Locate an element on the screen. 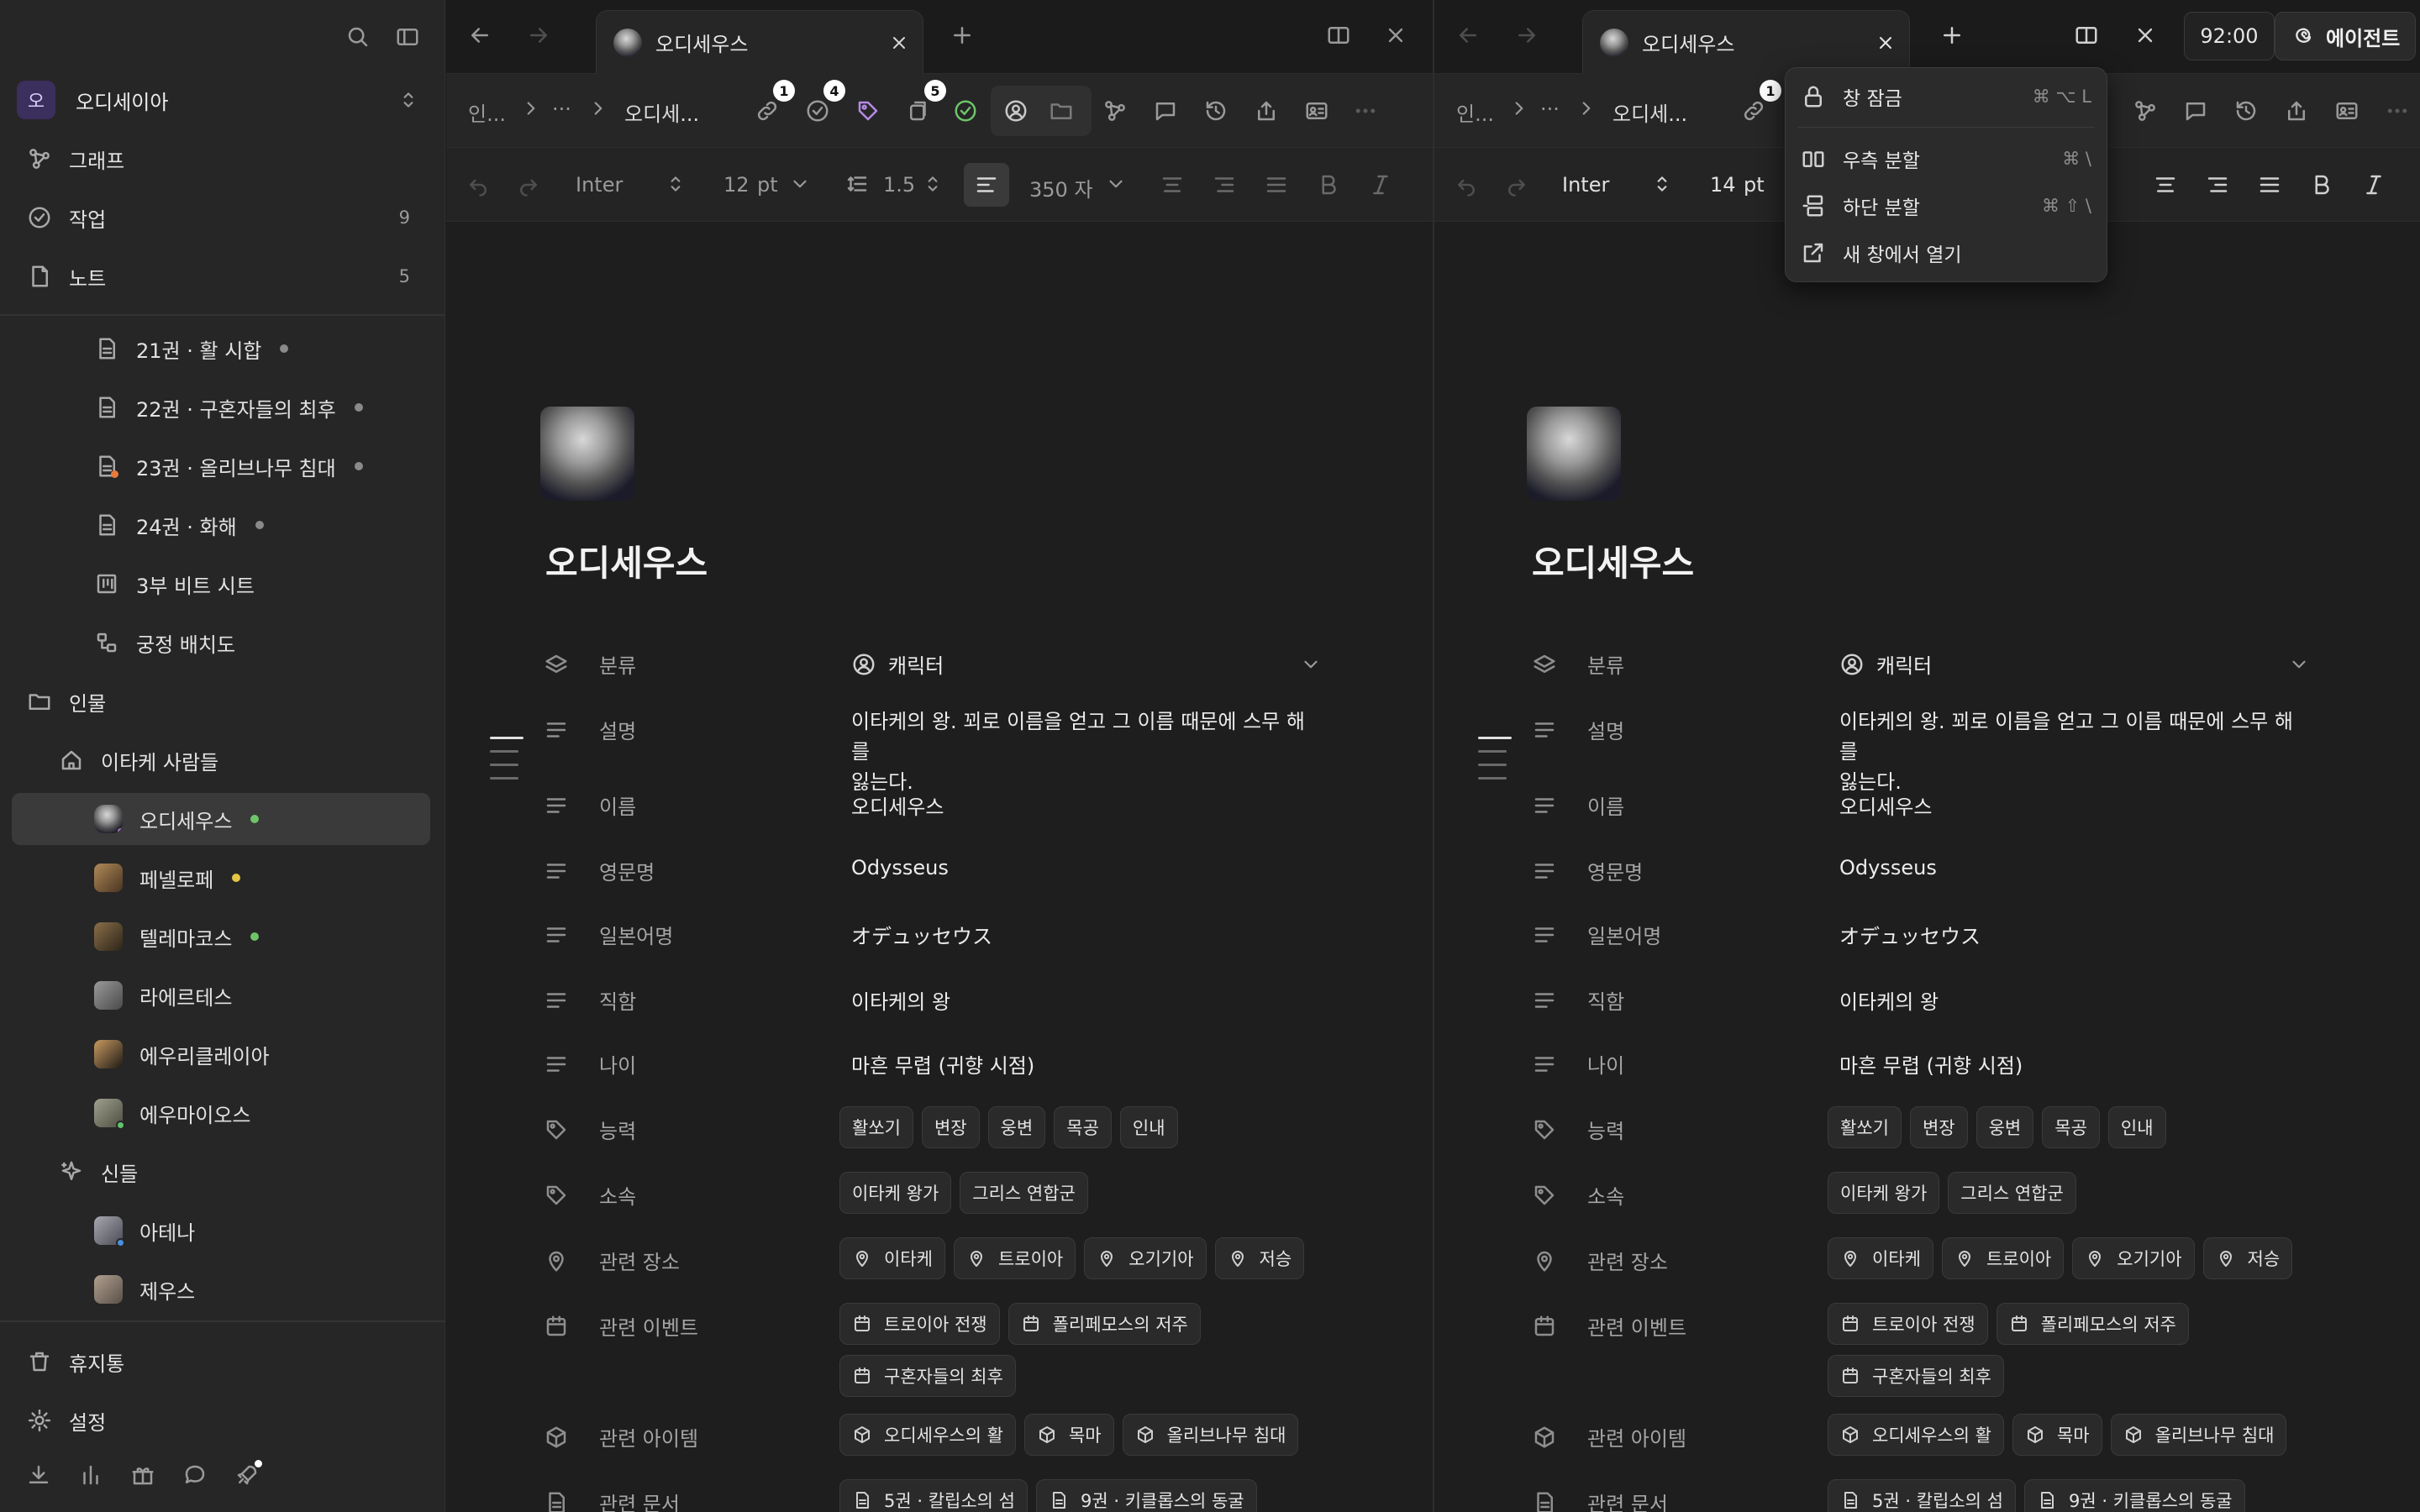 The width and height of the screenshot is (2420, 1512). sidebar-item-settings: 설정 is located at coordinates (218, 1420).